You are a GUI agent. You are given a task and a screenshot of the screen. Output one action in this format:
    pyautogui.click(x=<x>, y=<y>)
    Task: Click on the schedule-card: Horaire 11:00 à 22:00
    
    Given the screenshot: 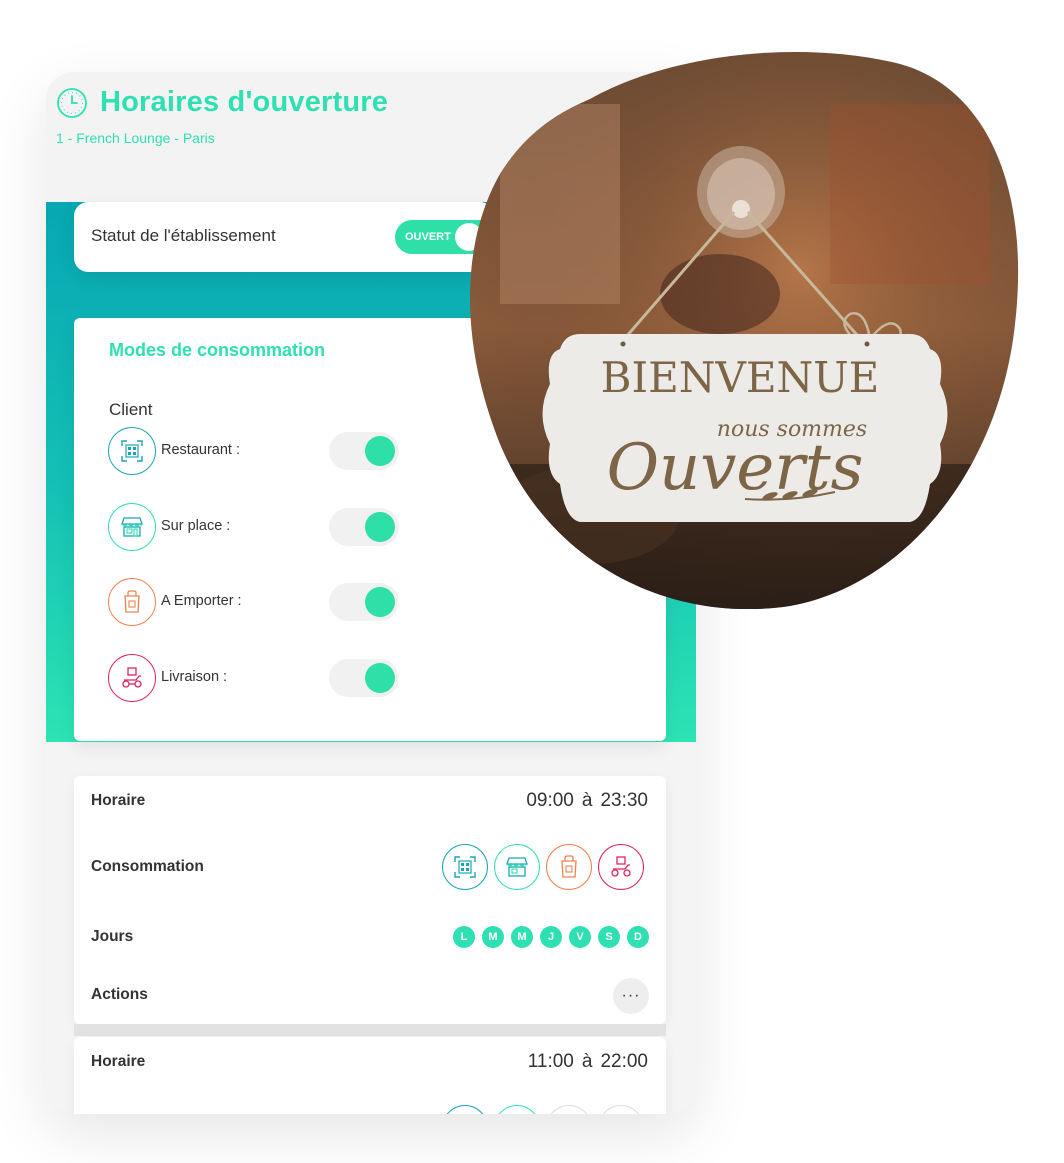 What is the action you would take?
    pyautogui.click(x=370, y=1075)
    